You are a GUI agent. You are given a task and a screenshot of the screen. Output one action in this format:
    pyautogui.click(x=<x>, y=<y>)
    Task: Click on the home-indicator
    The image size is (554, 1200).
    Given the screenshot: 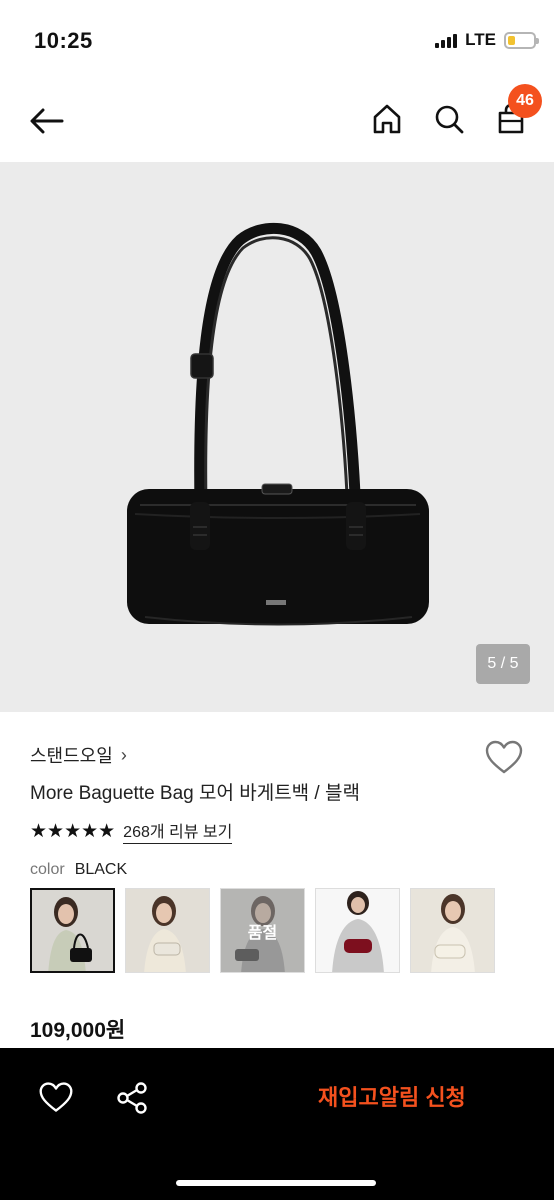 What is the action you would take?
    pyautogui.click(x=276, y=1183)
    